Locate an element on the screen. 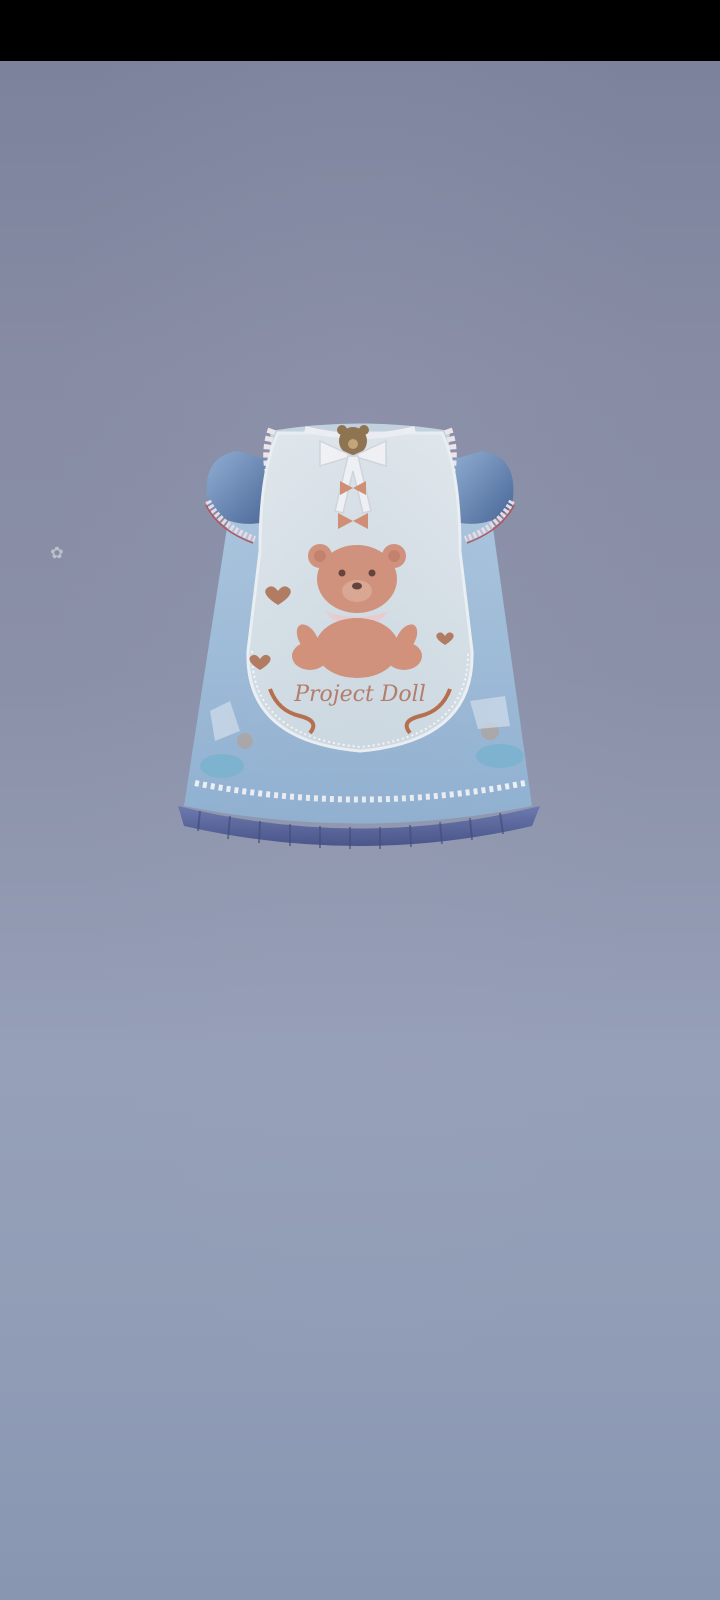 This screenshot has height=1600, width=720. status-bar is located at coordinates (360, 30).